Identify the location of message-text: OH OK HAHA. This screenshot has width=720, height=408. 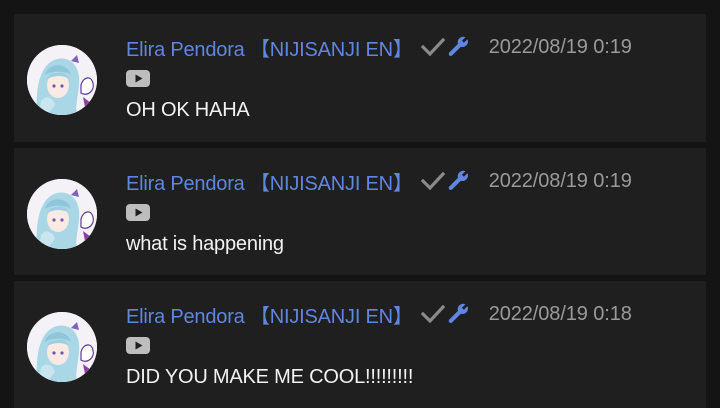
(188, 110).